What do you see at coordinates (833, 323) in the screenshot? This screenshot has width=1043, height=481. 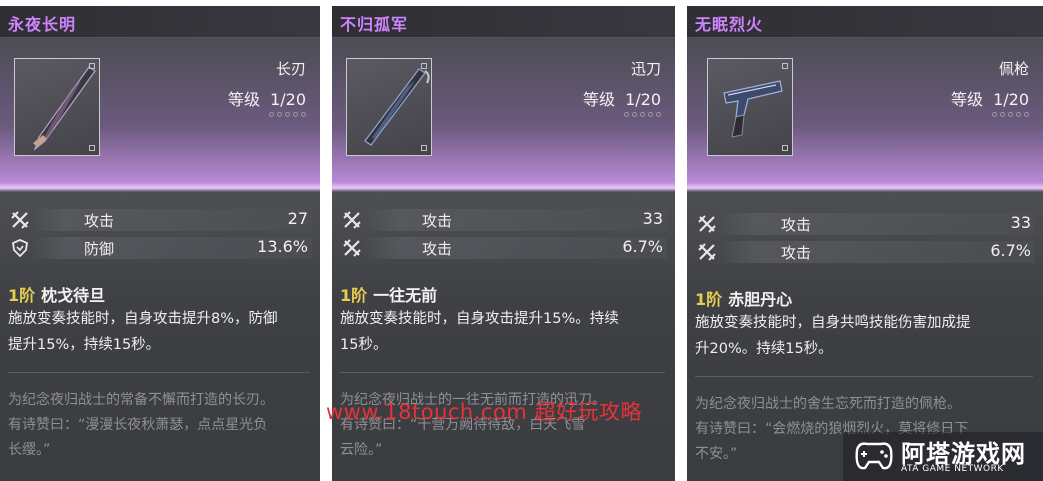 I see `desc-line: 施放变奏技能时，自身共鸣技能伤害加成提` at bounding box center [833, 323].